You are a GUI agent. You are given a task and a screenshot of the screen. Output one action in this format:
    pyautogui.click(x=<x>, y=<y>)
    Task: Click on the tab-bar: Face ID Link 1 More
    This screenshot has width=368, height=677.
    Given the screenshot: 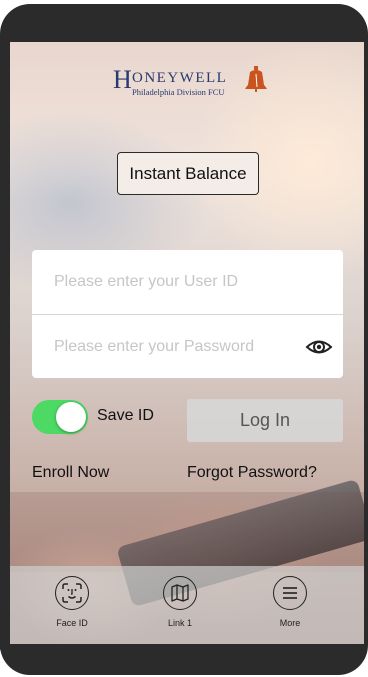 What is the action you would take?
    pyautogui.click(x=187, y=605)
    